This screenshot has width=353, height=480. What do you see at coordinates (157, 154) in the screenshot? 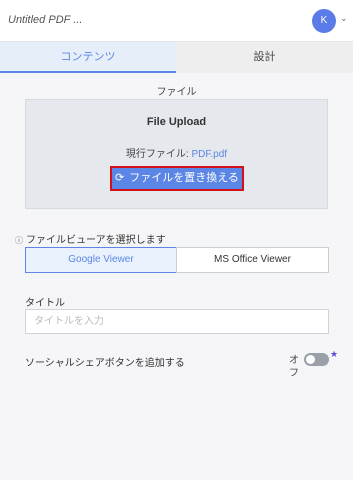
I see `current-file-label: 現行ファイル:` at bounding box center [157, 154].